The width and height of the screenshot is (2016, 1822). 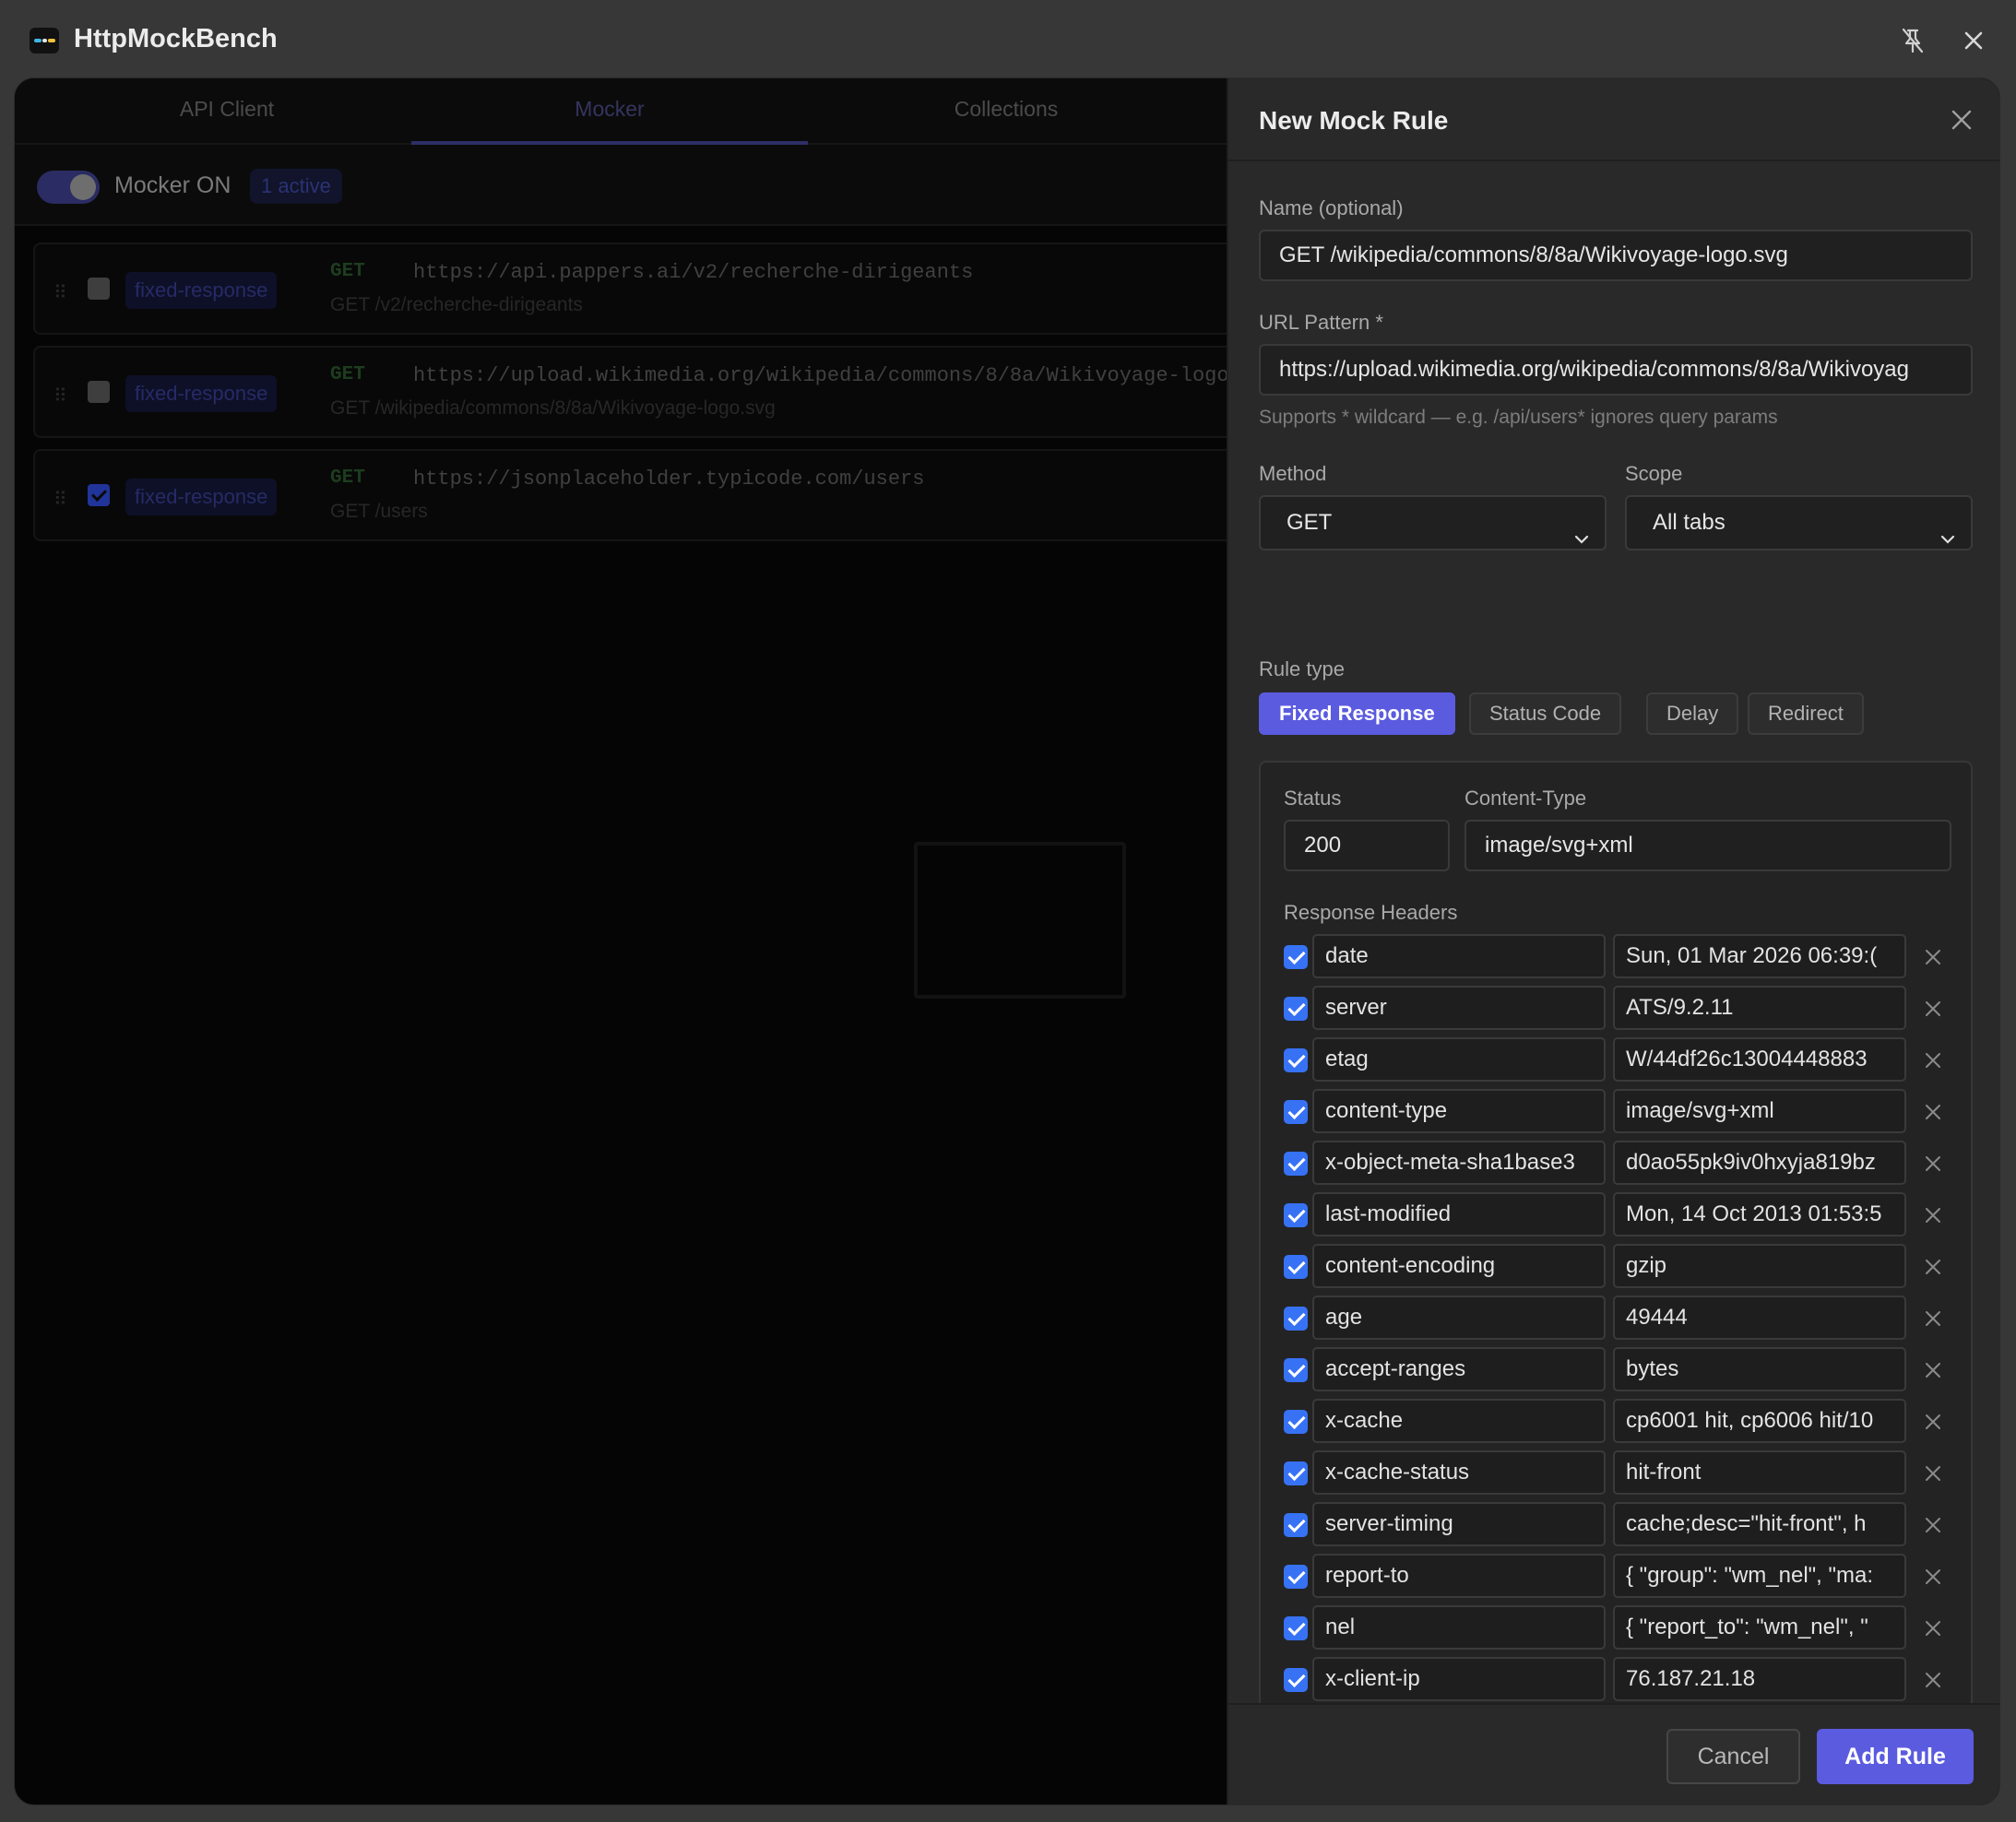 What do you see at coordinates (1459, 1679) in the screenshot?
I see `header-key-input: x-client-ip` at bounding box center [1459, 1679].